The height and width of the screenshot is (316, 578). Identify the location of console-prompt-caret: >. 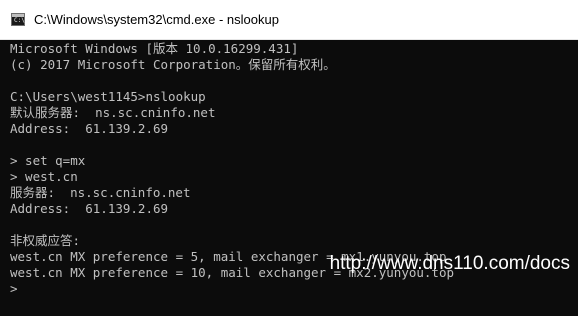
(14, 289).